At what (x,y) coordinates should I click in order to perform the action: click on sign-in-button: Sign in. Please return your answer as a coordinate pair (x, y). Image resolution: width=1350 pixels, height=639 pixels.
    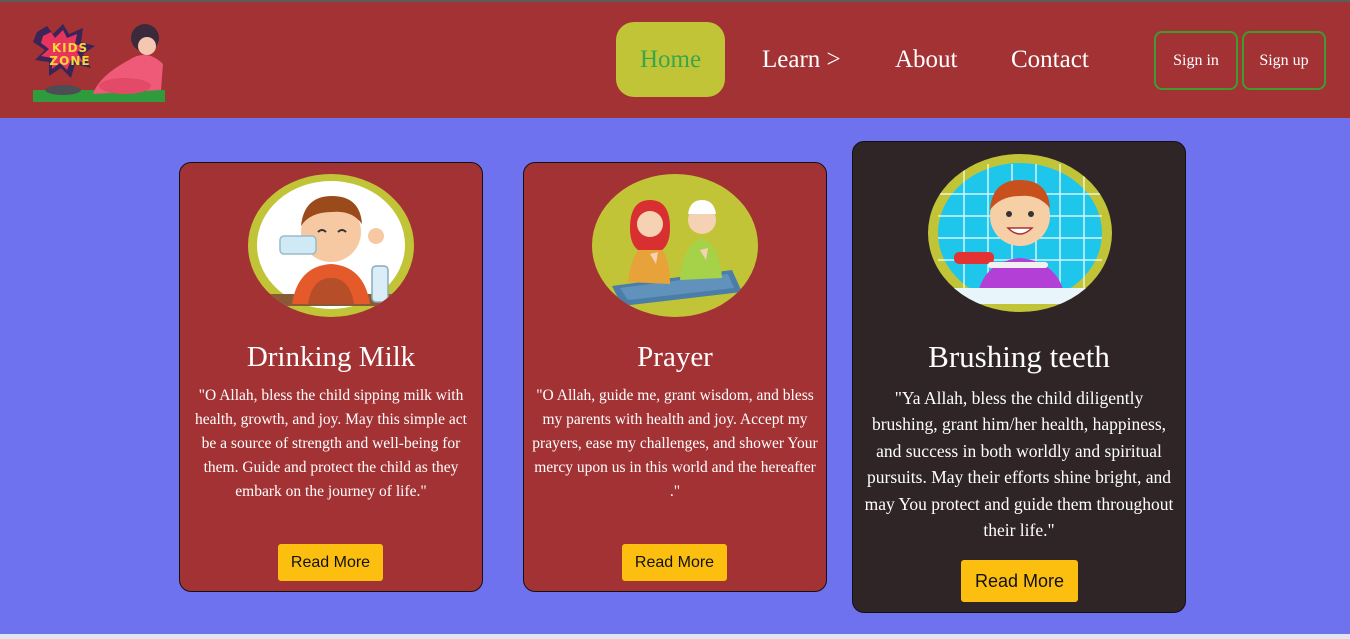
    Looking at the image, I should click on (1196, 60).